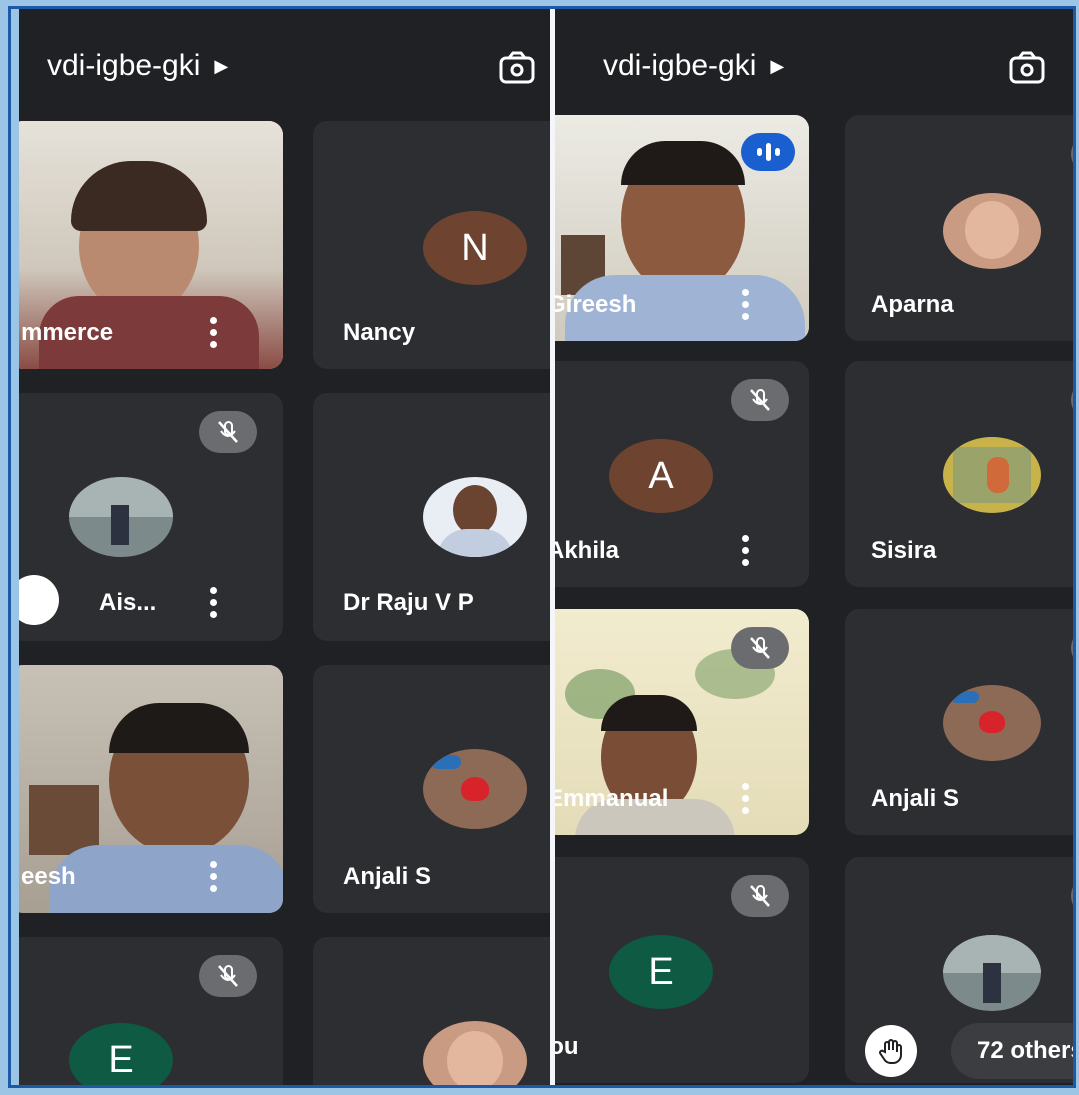 This screenshot has width=1079, height=1095. Describe the element at coordinates (67, 332) in the screenshot. I see `participant-name: mmerce` at that location.